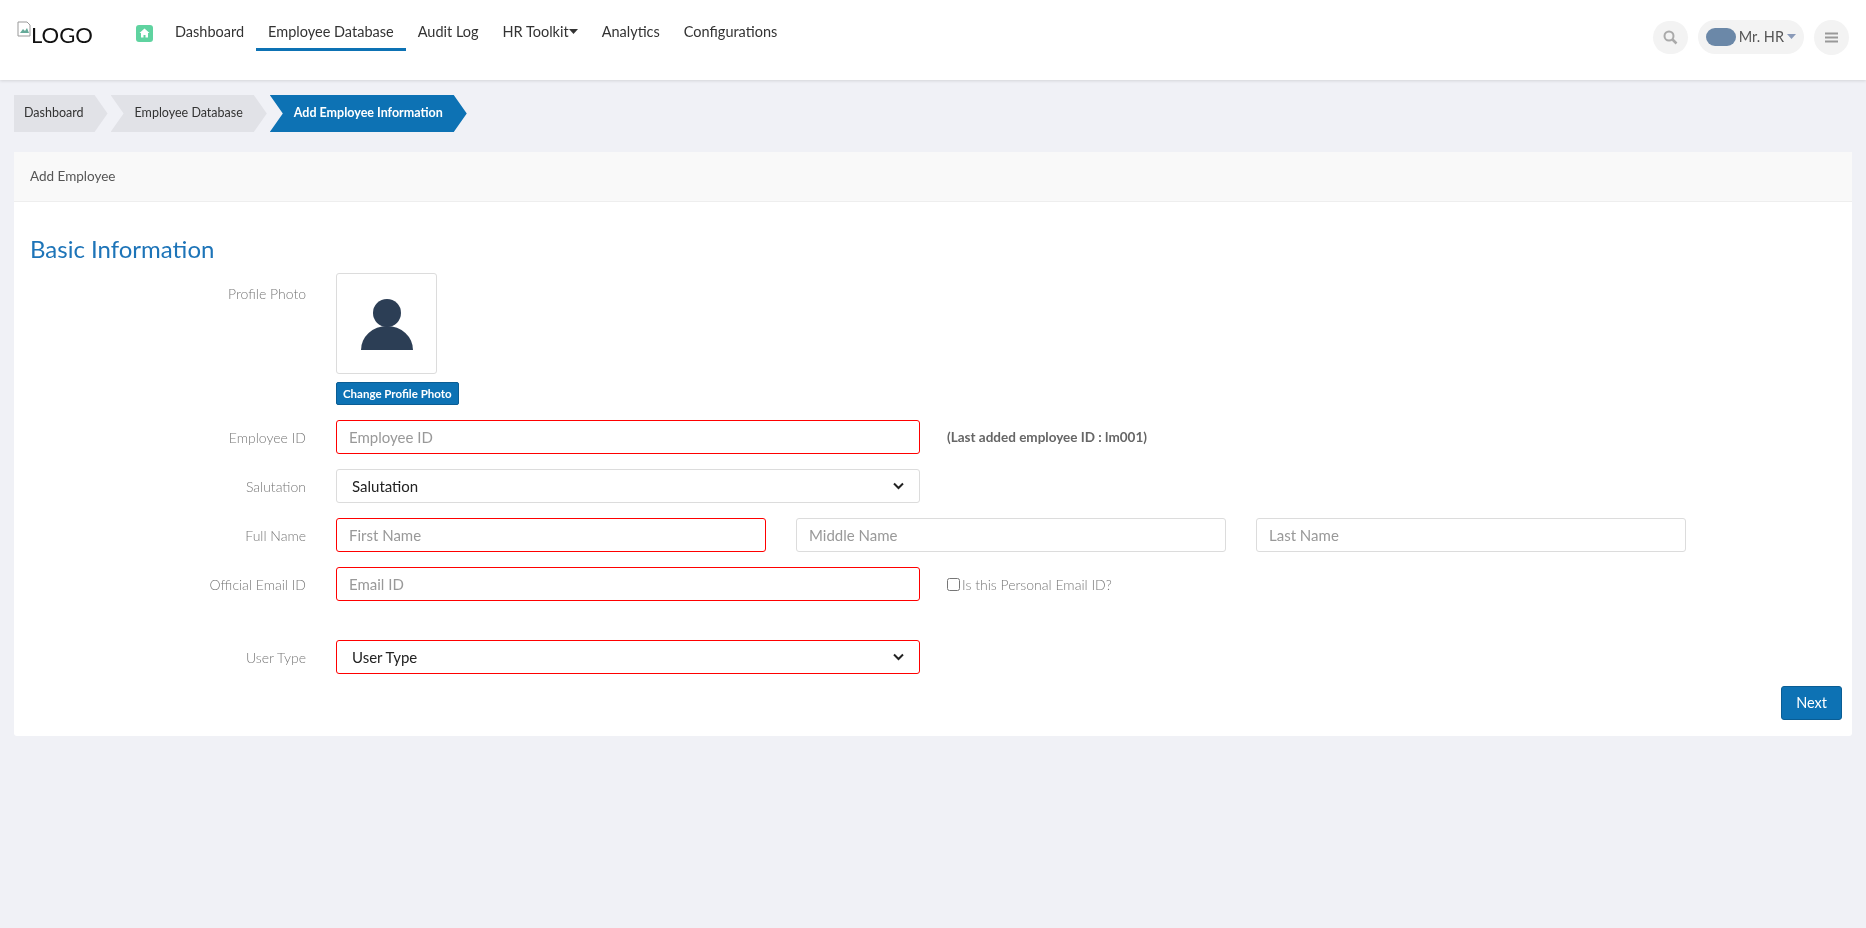 The height and width of the screenshot is (928, 1866). Describe the element at coordinates (448, 33) in the screenshot. I see `nav-tab: Audit Log` at that location.